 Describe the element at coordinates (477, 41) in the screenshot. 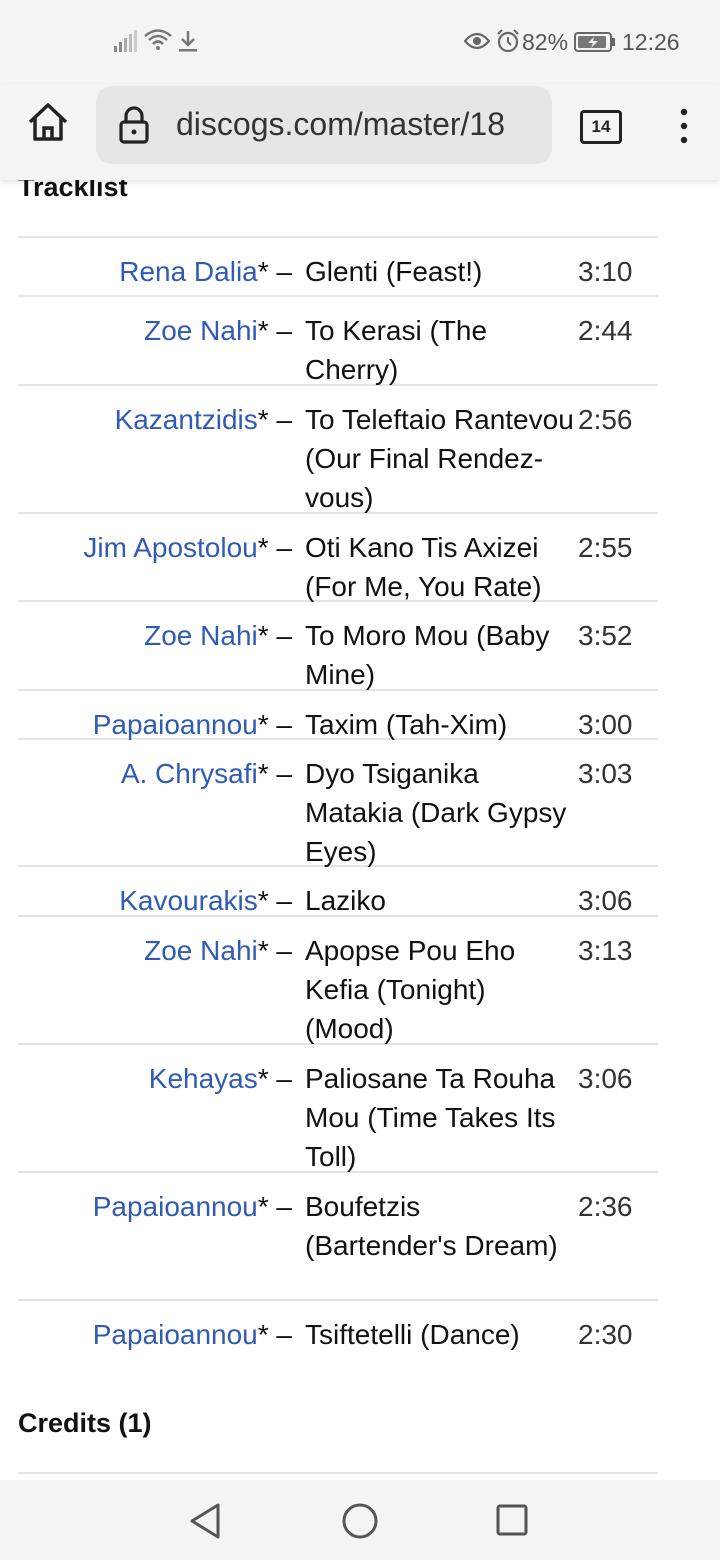

I see `eye-icon` at that location.